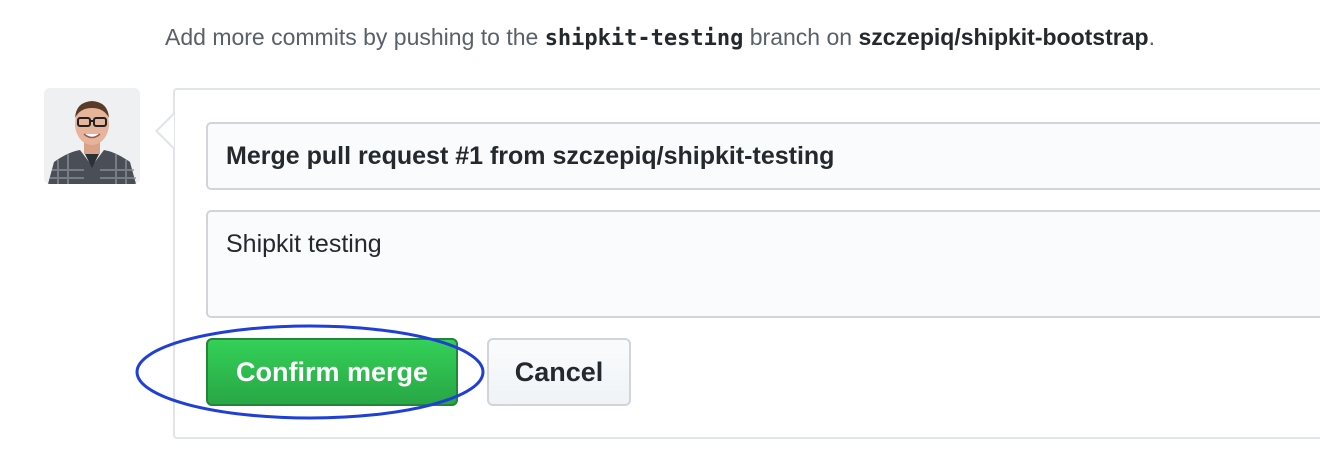 The image size is (1320, 458). What do you see at coordinates (1003, 37) in the screenshot?
I see `repo-name: szczepiq/shipkit-bootstrap` at bounding box center [1003, 37].